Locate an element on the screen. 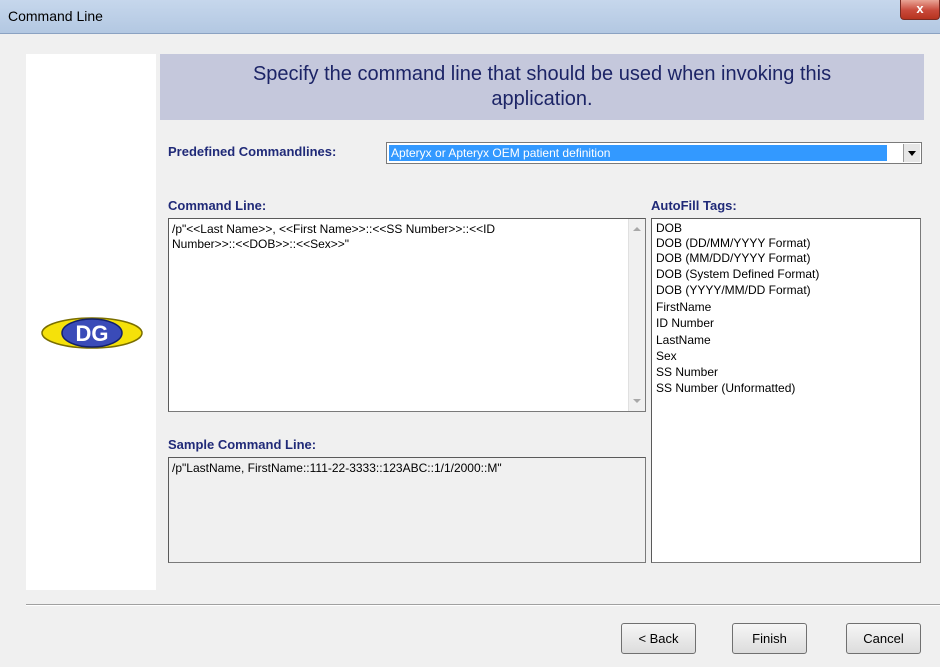 Image resolution: width=940 pixels, height=667 pixels. dg-logo: DG is located at coordinates (92, 333).